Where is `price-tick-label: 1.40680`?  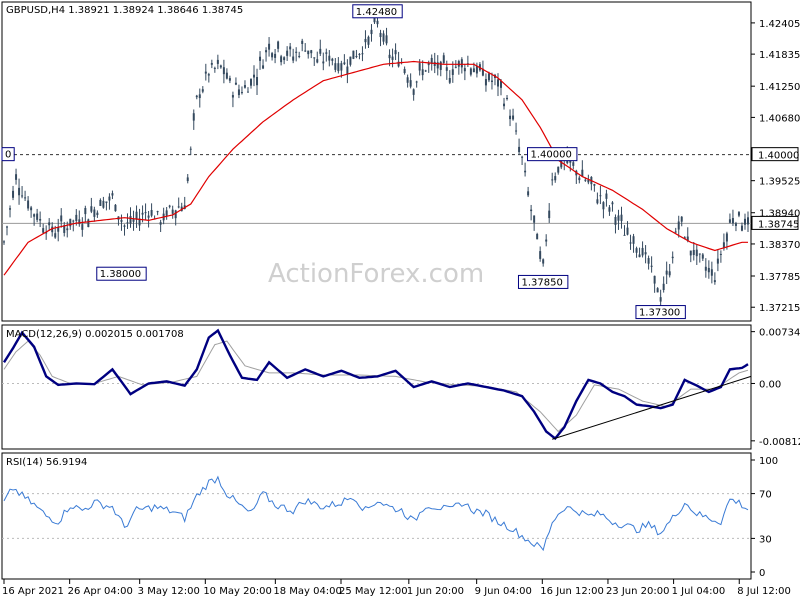 price-tick-label: 1.40680 is located at coordinates (779, 118).